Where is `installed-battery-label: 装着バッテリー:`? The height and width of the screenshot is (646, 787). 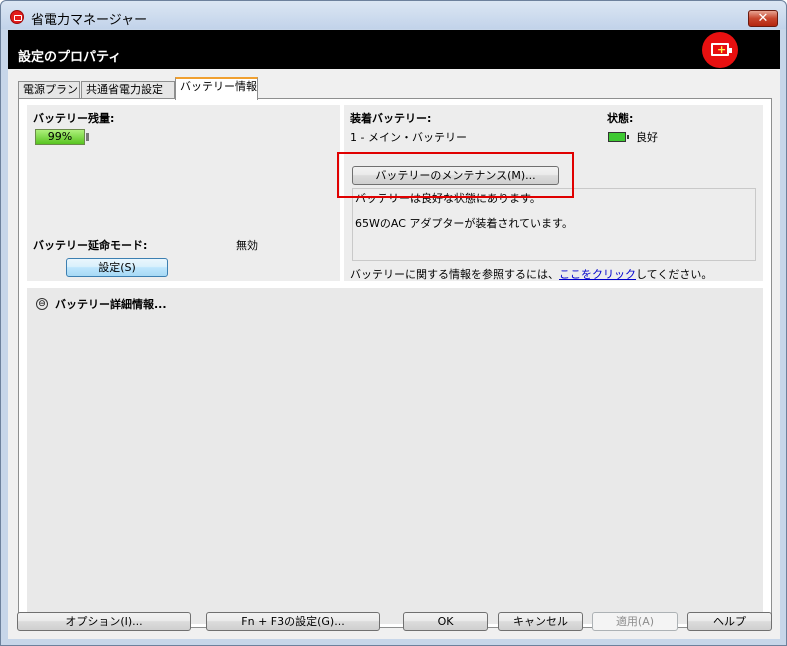
installed-battery-label: 装着バッテリー: is located at coordinates (391, 118).